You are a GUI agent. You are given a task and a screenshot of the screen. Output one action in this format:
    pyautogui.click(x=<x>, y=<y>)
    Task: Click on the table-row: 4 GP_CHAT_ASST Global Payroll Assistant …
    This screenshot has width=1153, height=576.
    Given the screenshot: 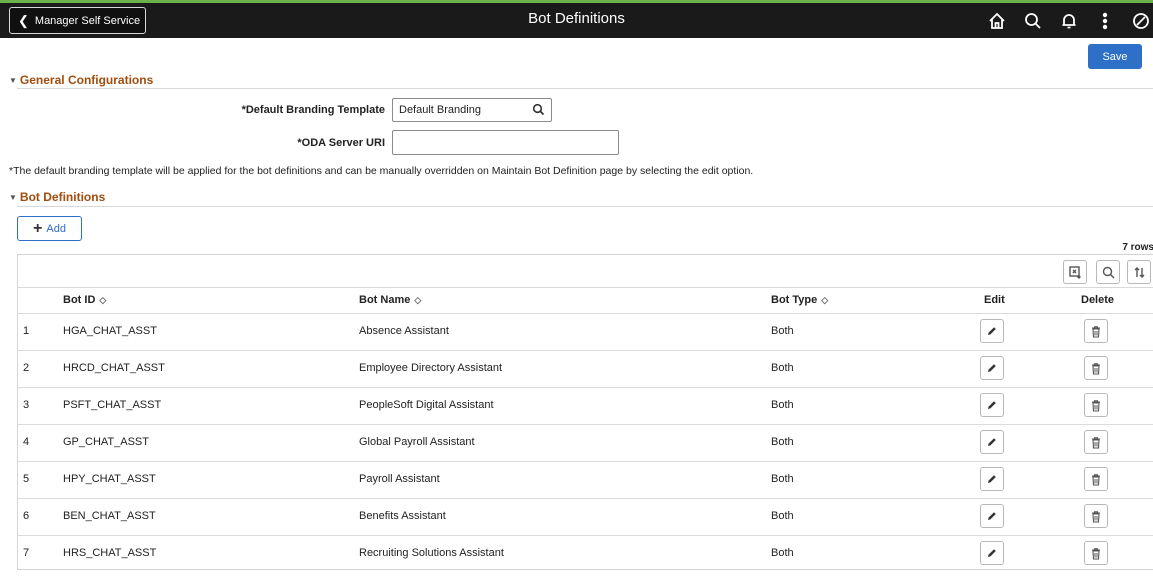 What is the action you would take?
    pyautogui.click(x=585, y=442)
    